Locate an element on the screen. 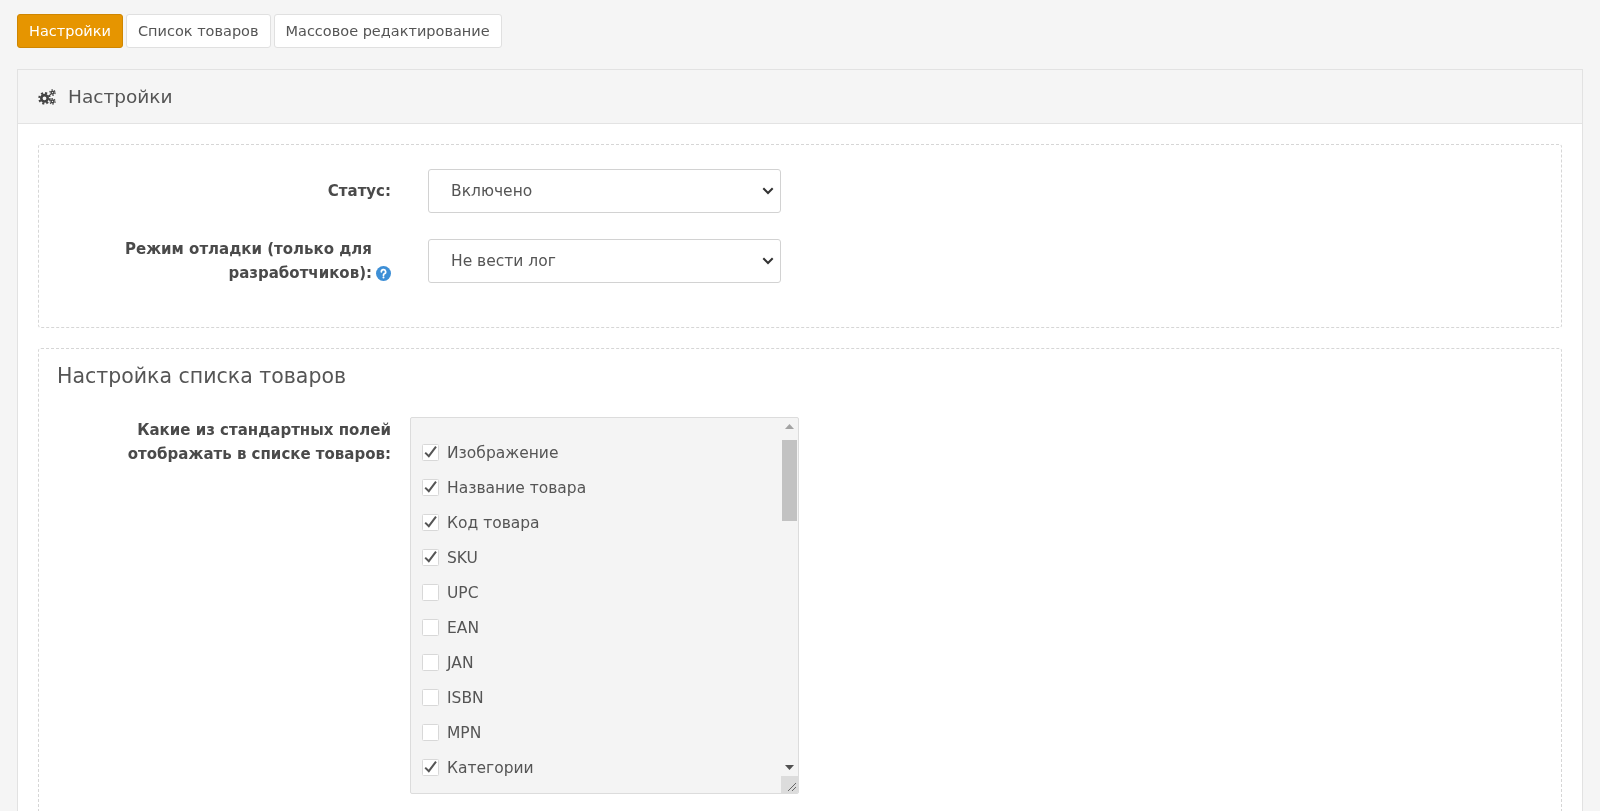 The height and width of the screenshot is (811, 1600). scrollbar-thumb is located at coordinates (789, 480).